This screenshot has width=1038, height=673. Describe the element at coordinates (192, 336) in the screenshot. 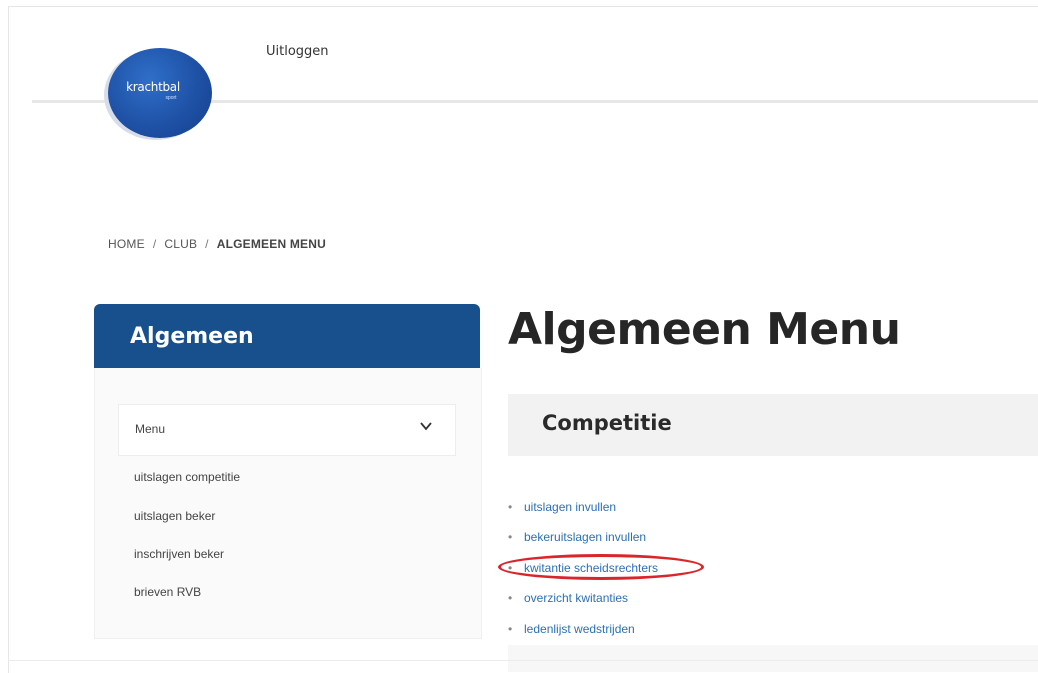

I see `sidebar-title: Algemeen` at that location.